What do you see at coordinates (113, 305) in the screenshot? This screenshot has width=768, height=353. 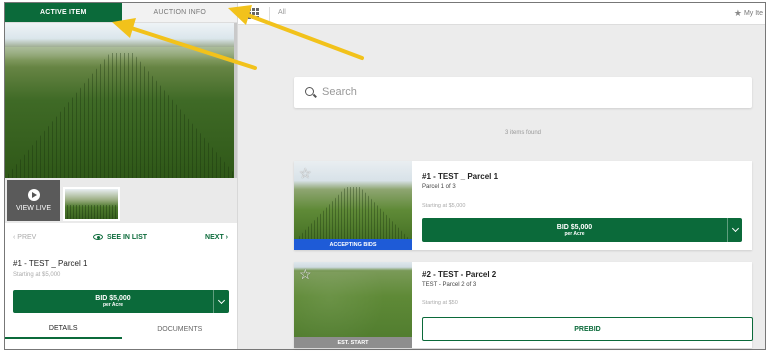 I see `bid-button-unit: per Acre` at bounding box center [113, 305].